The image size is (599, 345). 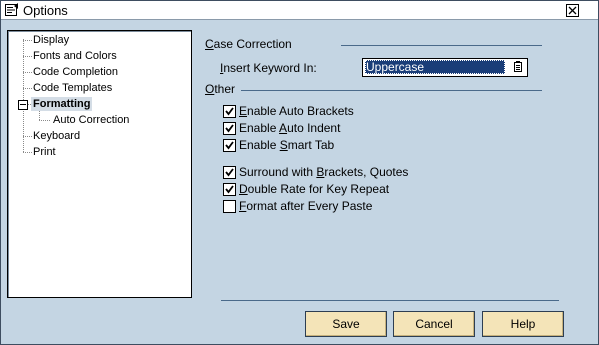 What do you see at coordinates (390, 300) in the screenshot?
I see `buttons-separator` at bounding box center [390, 300].